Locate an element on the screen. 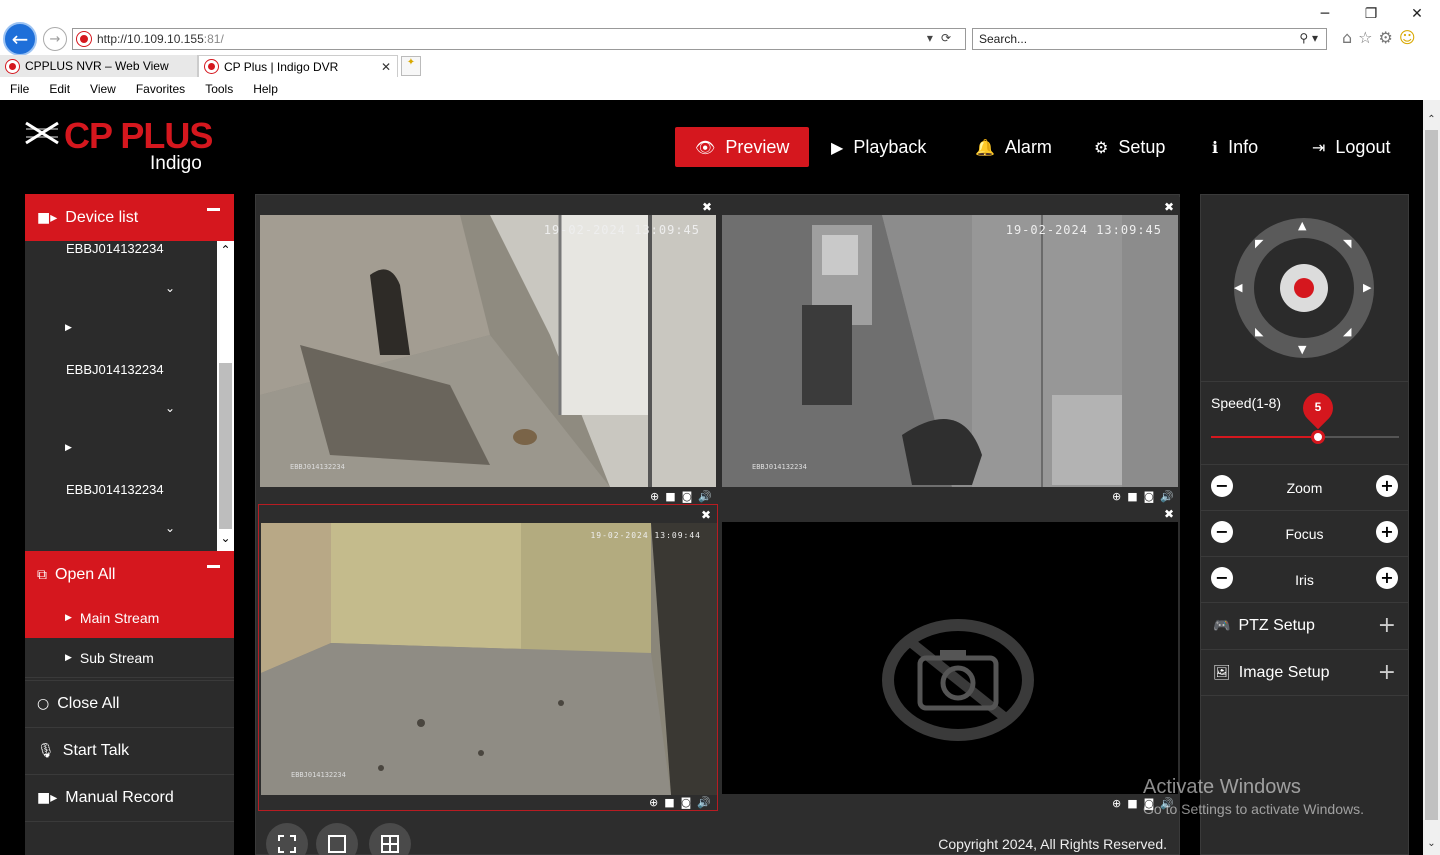  smiley-icon: ☺ is located at coordinates (1407, 37).